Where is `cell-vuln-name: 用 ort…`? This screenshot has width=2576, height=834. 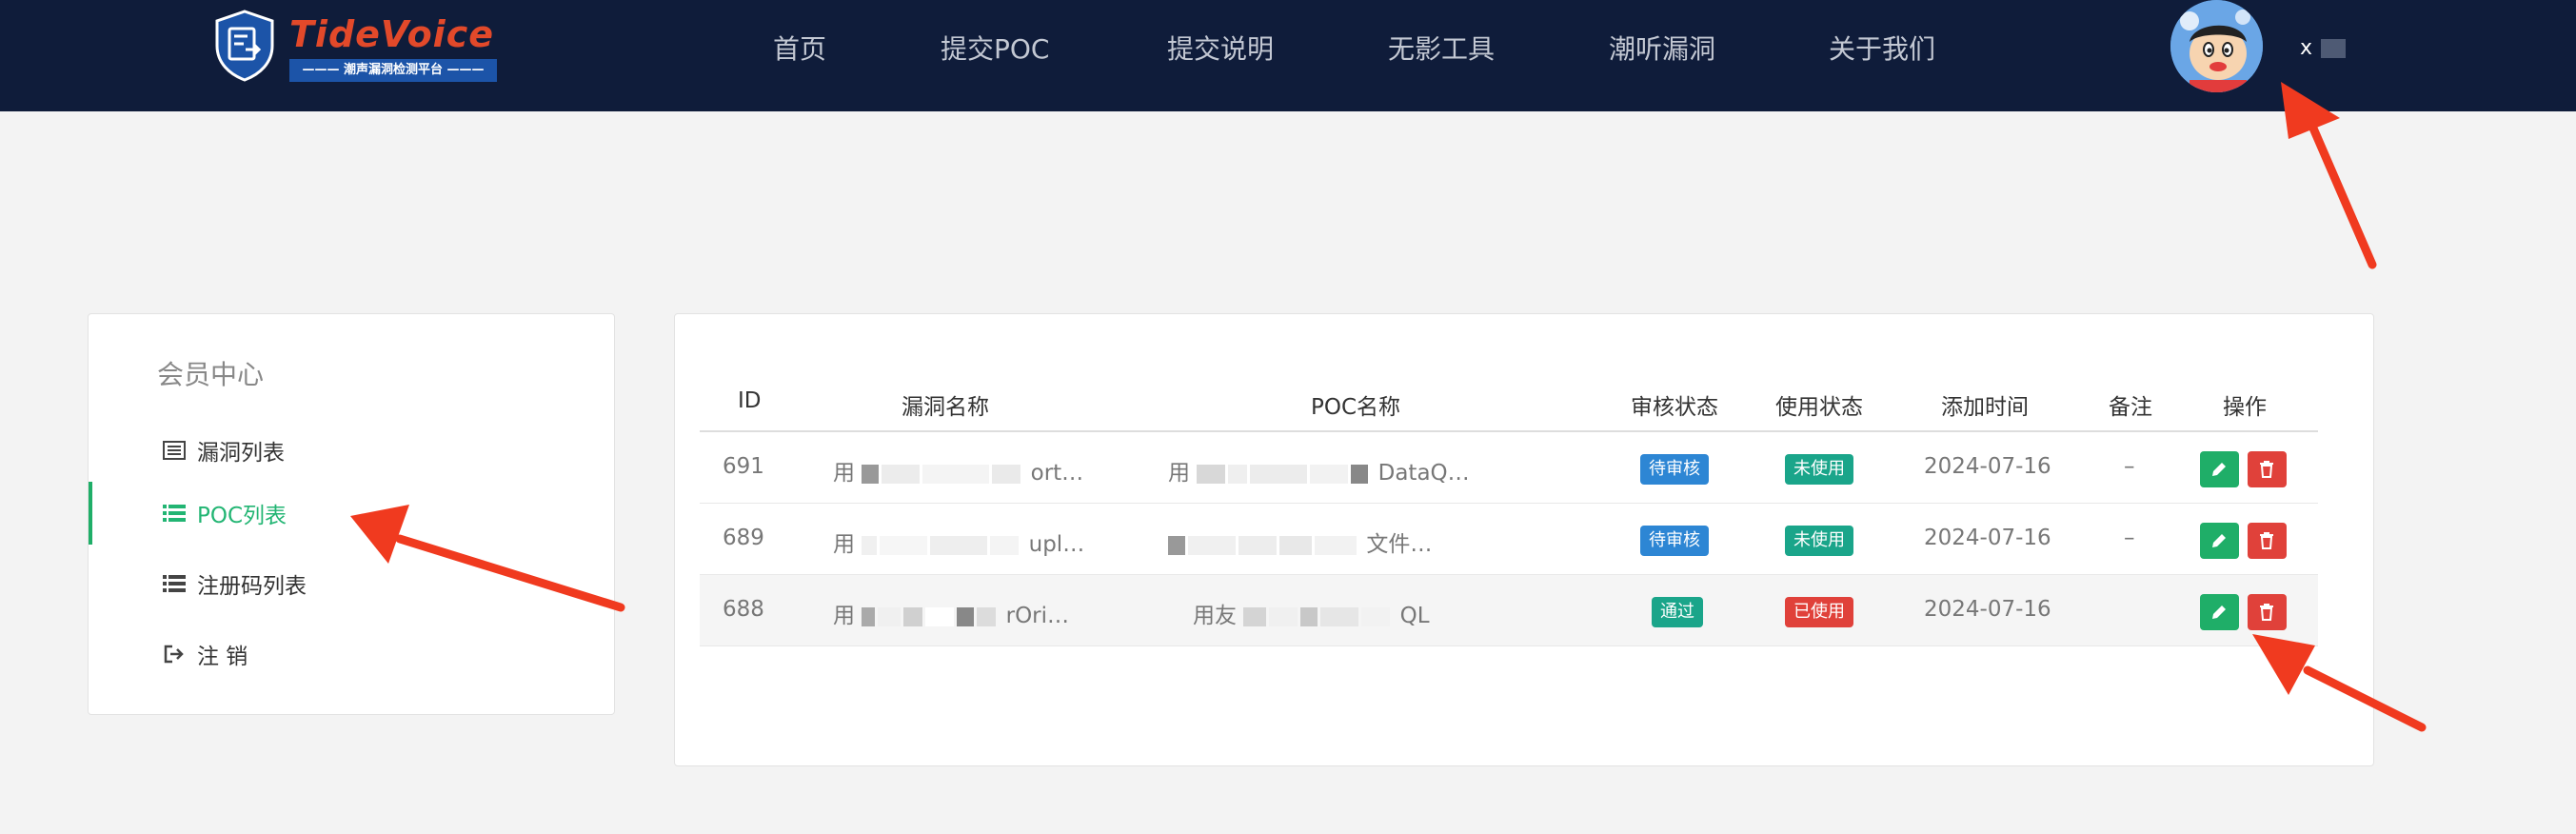 cell-vuln-name: 用 ort… is located at coordinates (958, 470).